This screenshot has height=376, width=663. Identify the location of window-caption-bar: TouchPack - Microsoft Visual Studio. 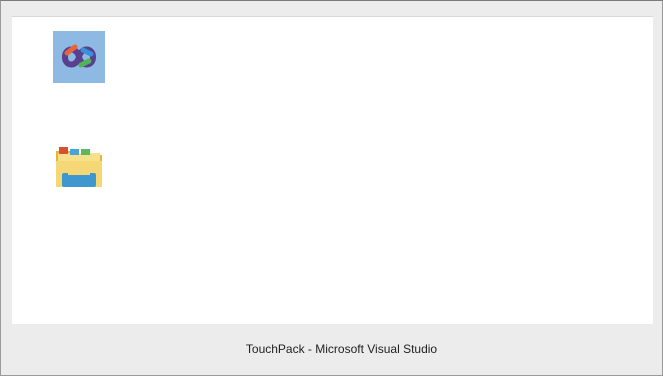
(332, 349).